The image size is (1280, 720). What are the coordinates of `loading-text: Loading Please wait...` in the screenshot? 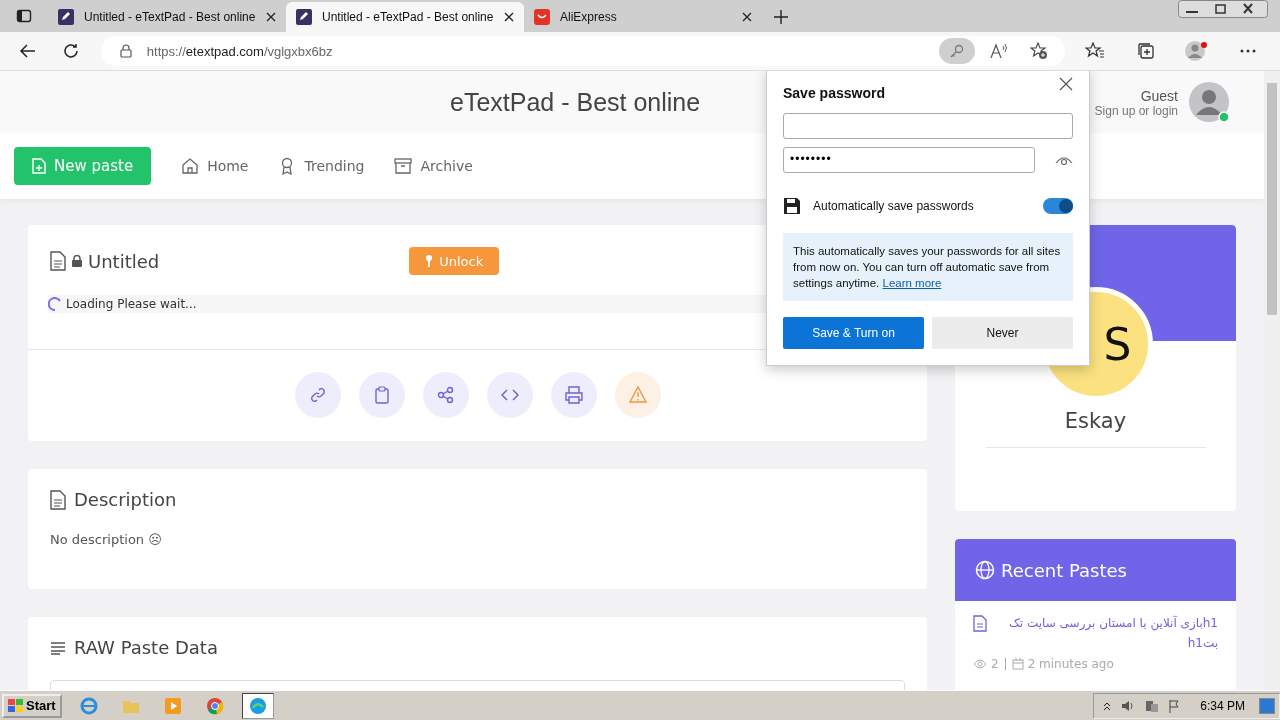 It's located at (131, 304).